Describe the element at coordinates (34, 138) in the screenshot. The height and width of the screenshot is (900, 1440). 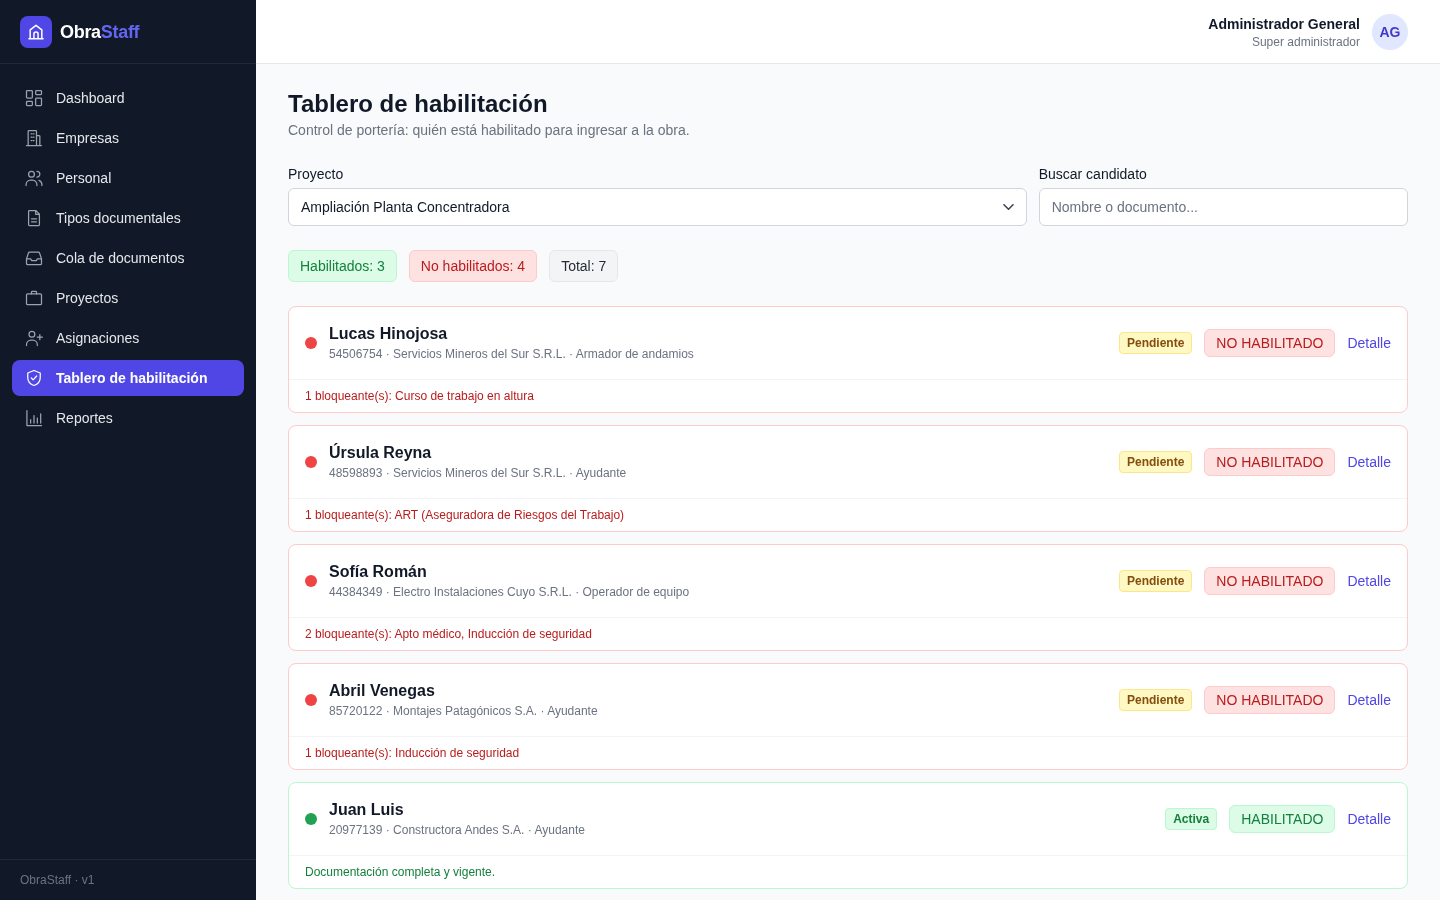
I see `building-icon` at that location.